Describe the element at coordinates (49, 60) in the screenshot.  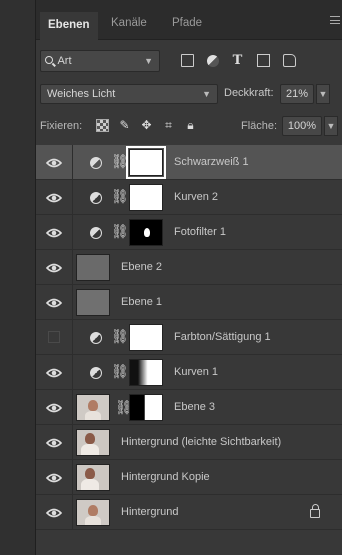
I see `search-icon` at that location.